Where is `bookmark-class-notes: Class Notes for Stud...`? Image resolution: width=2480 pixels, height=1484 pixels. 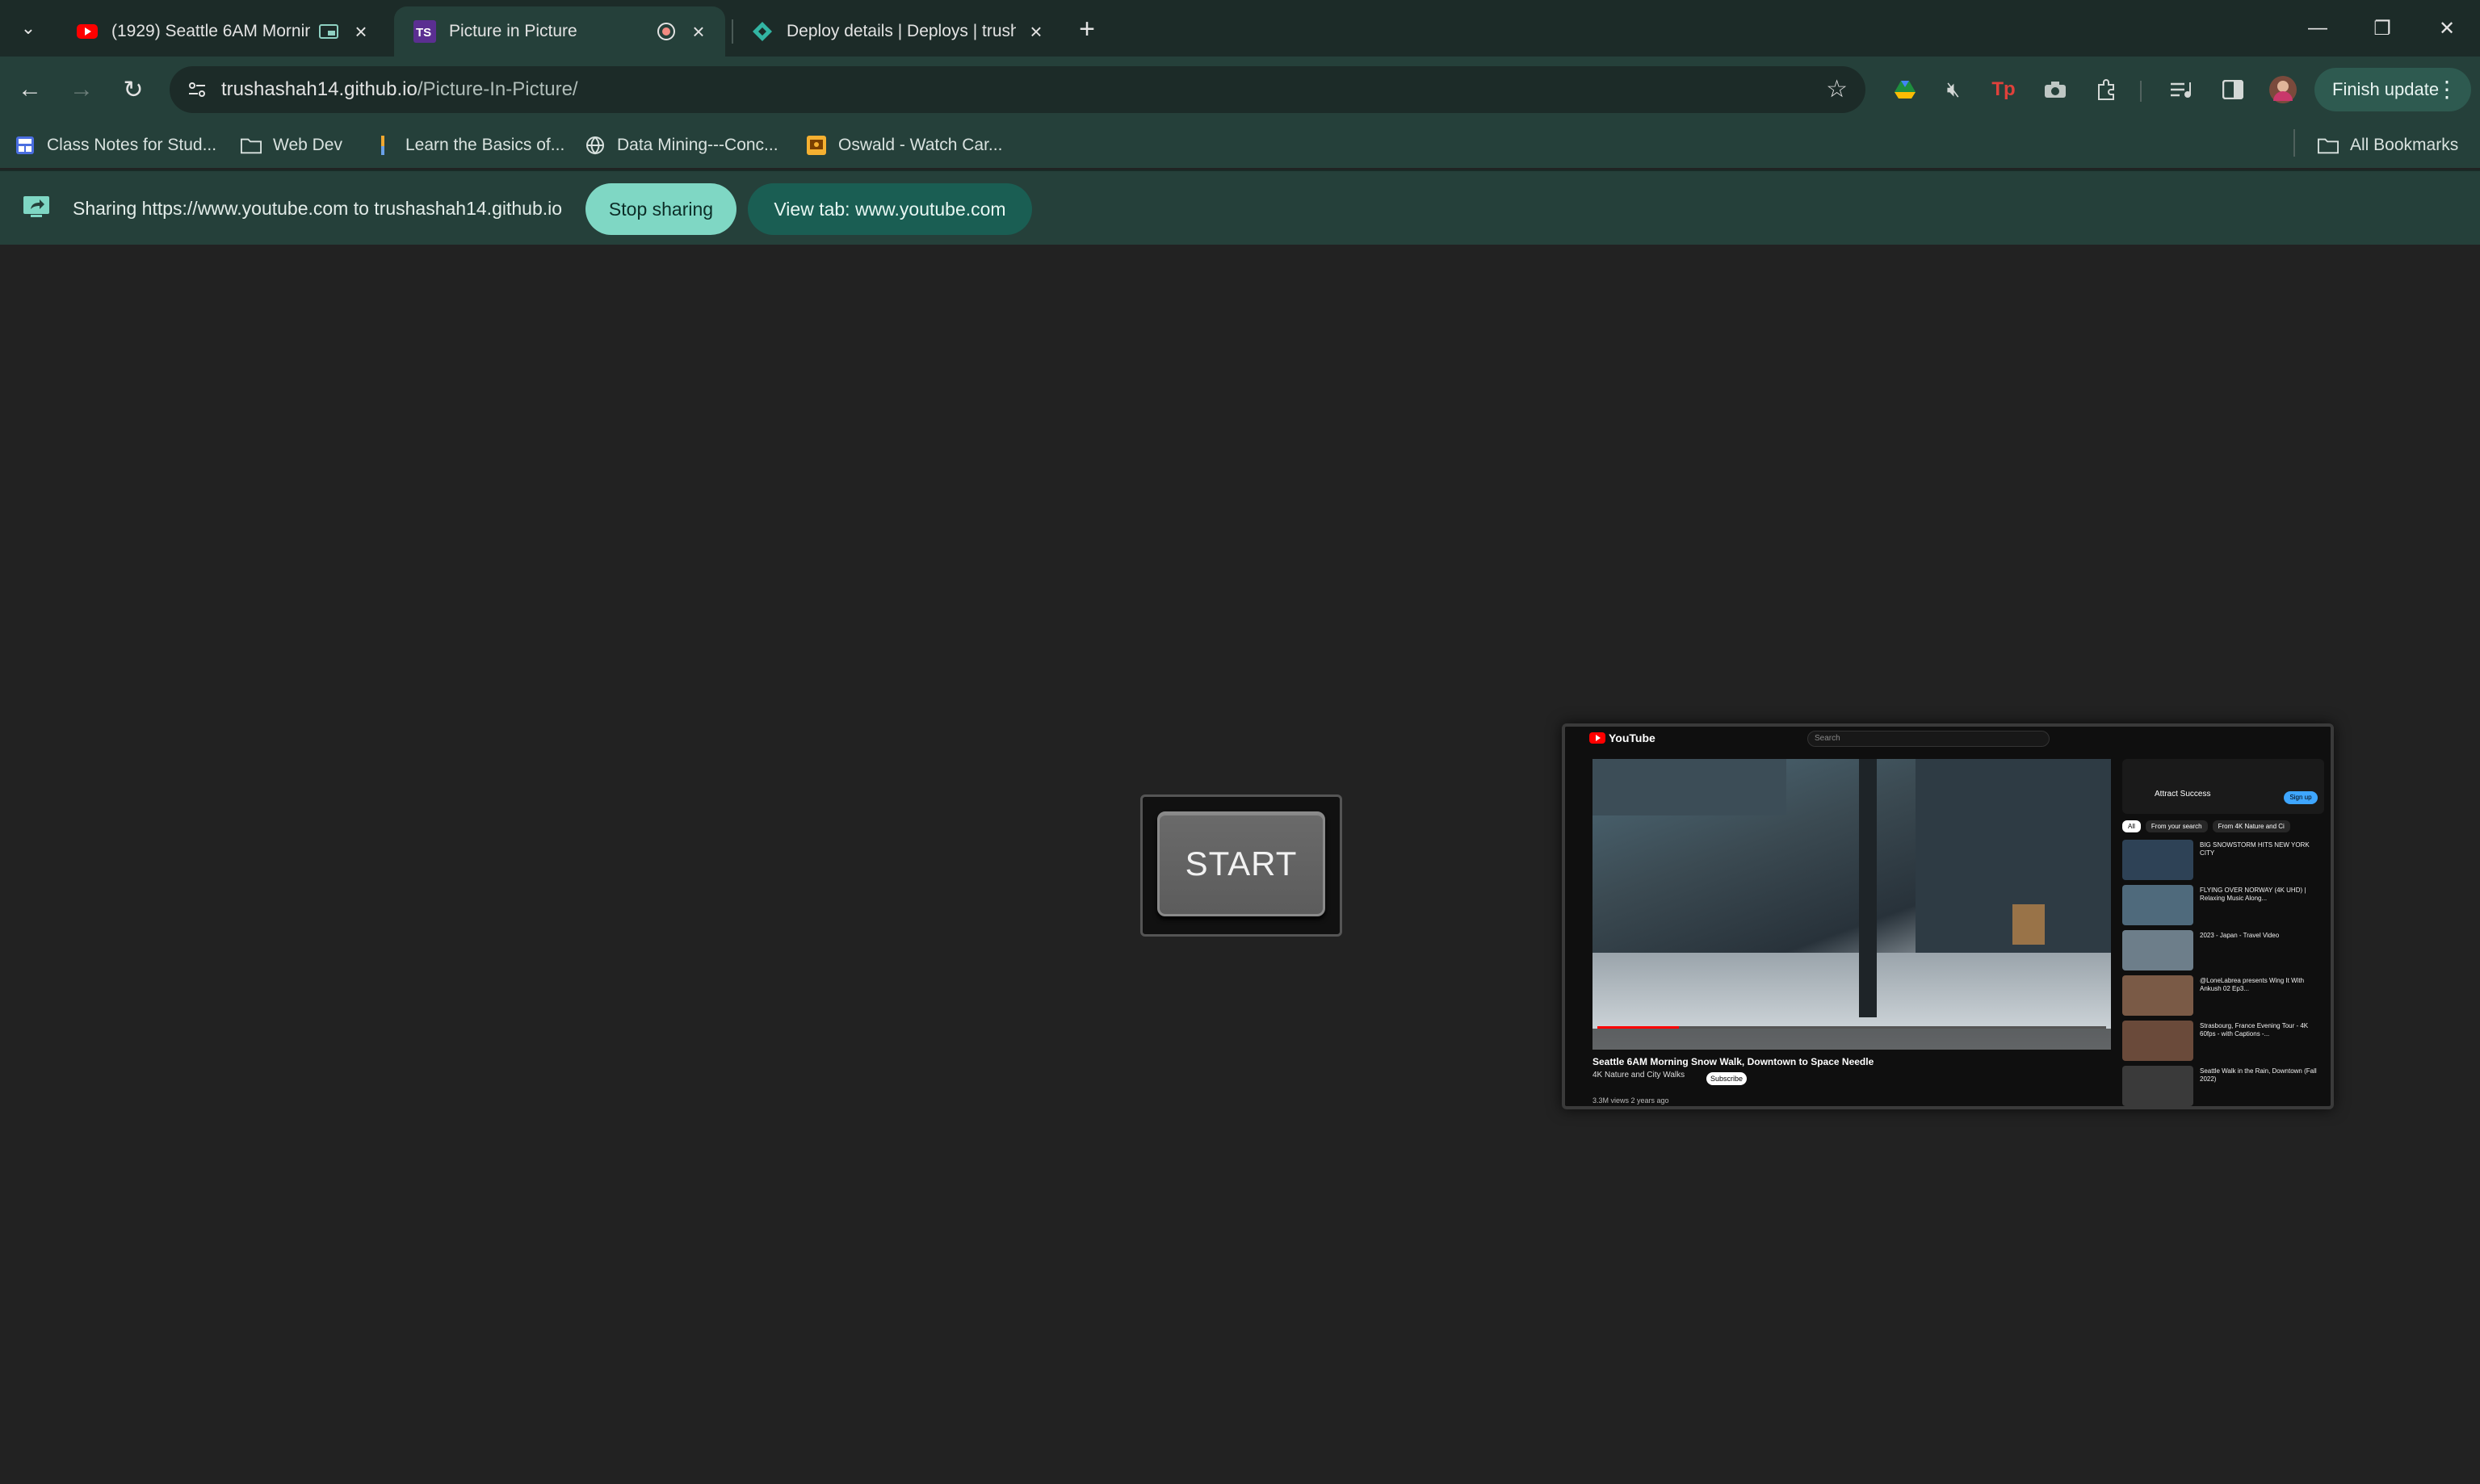
bookmark-class-notes: Class Notes for Stud... is located at coordinates (115, 145).